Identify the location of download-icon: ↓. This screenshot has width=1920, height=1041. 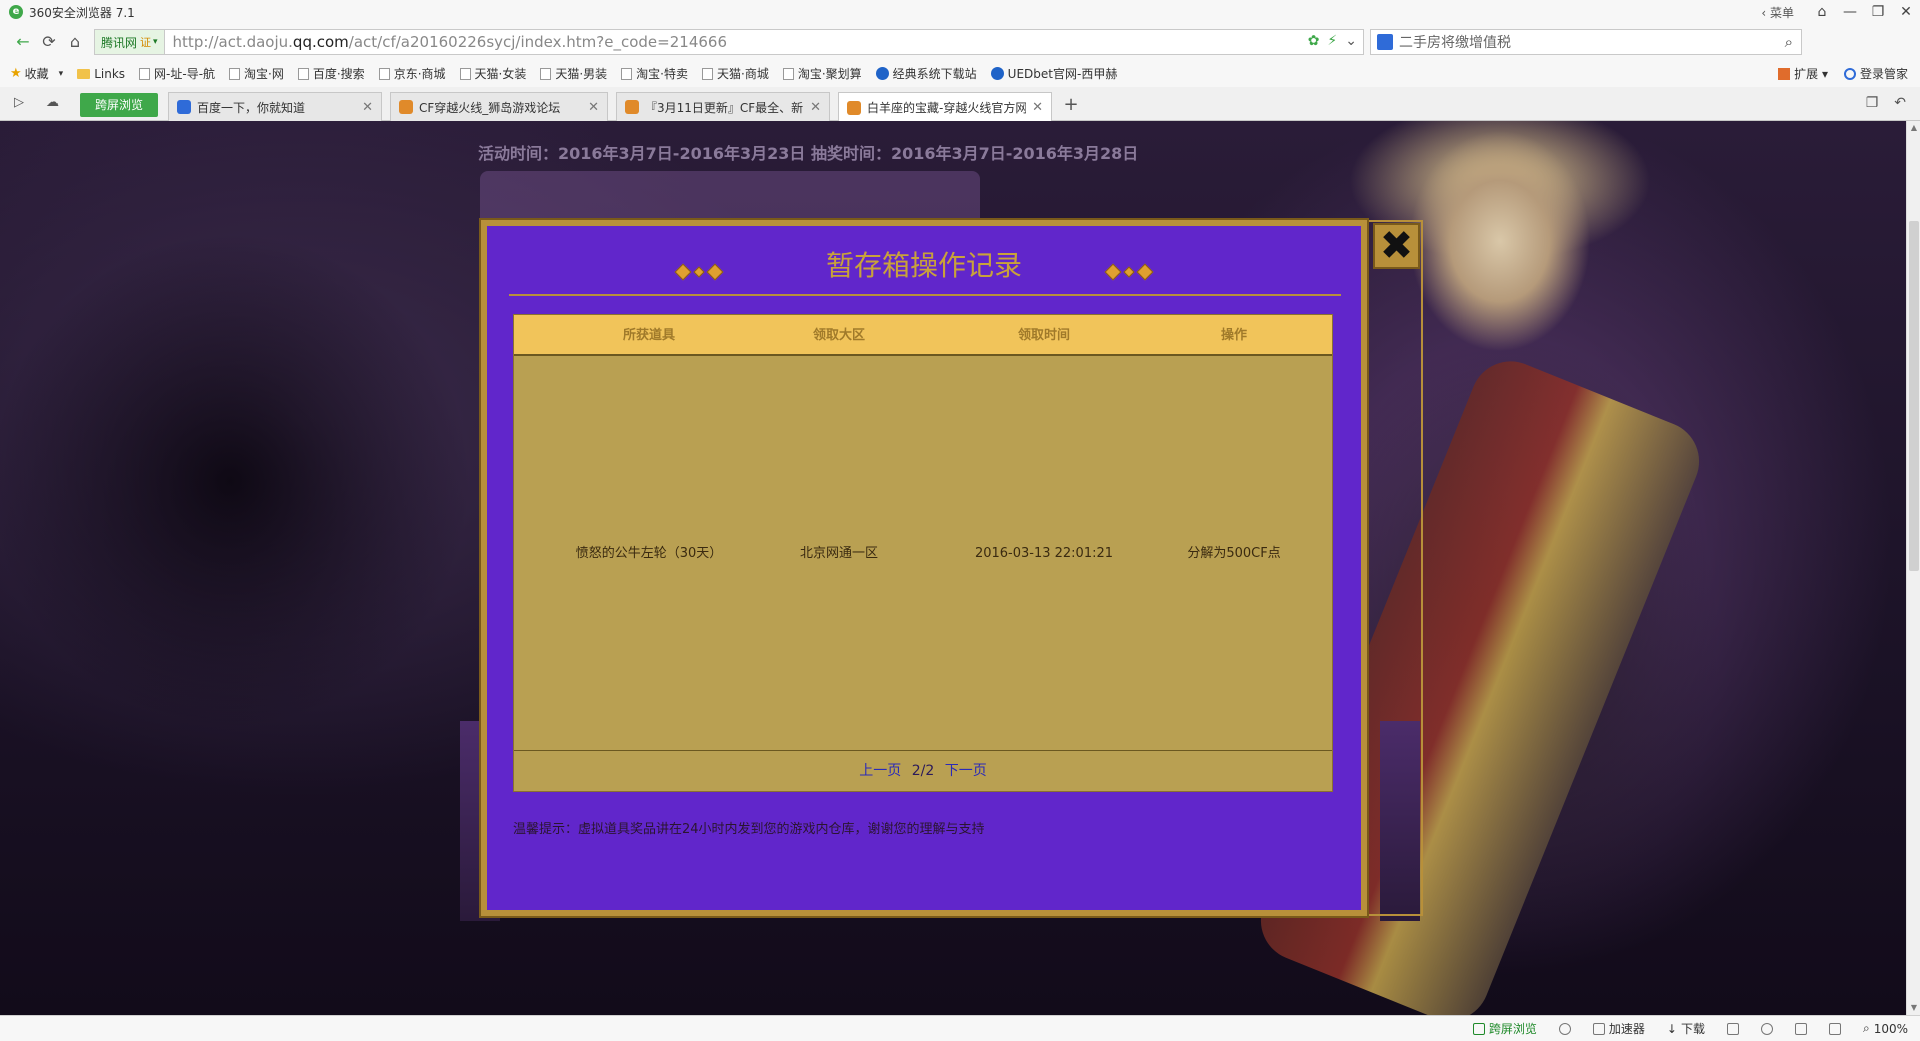
(1671, 1028).